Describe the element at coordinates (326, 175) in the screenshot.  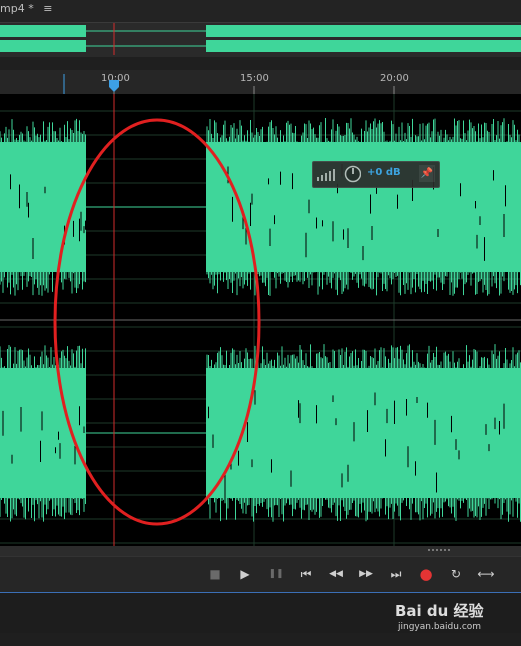
I see `level-bars-icon` at that location.